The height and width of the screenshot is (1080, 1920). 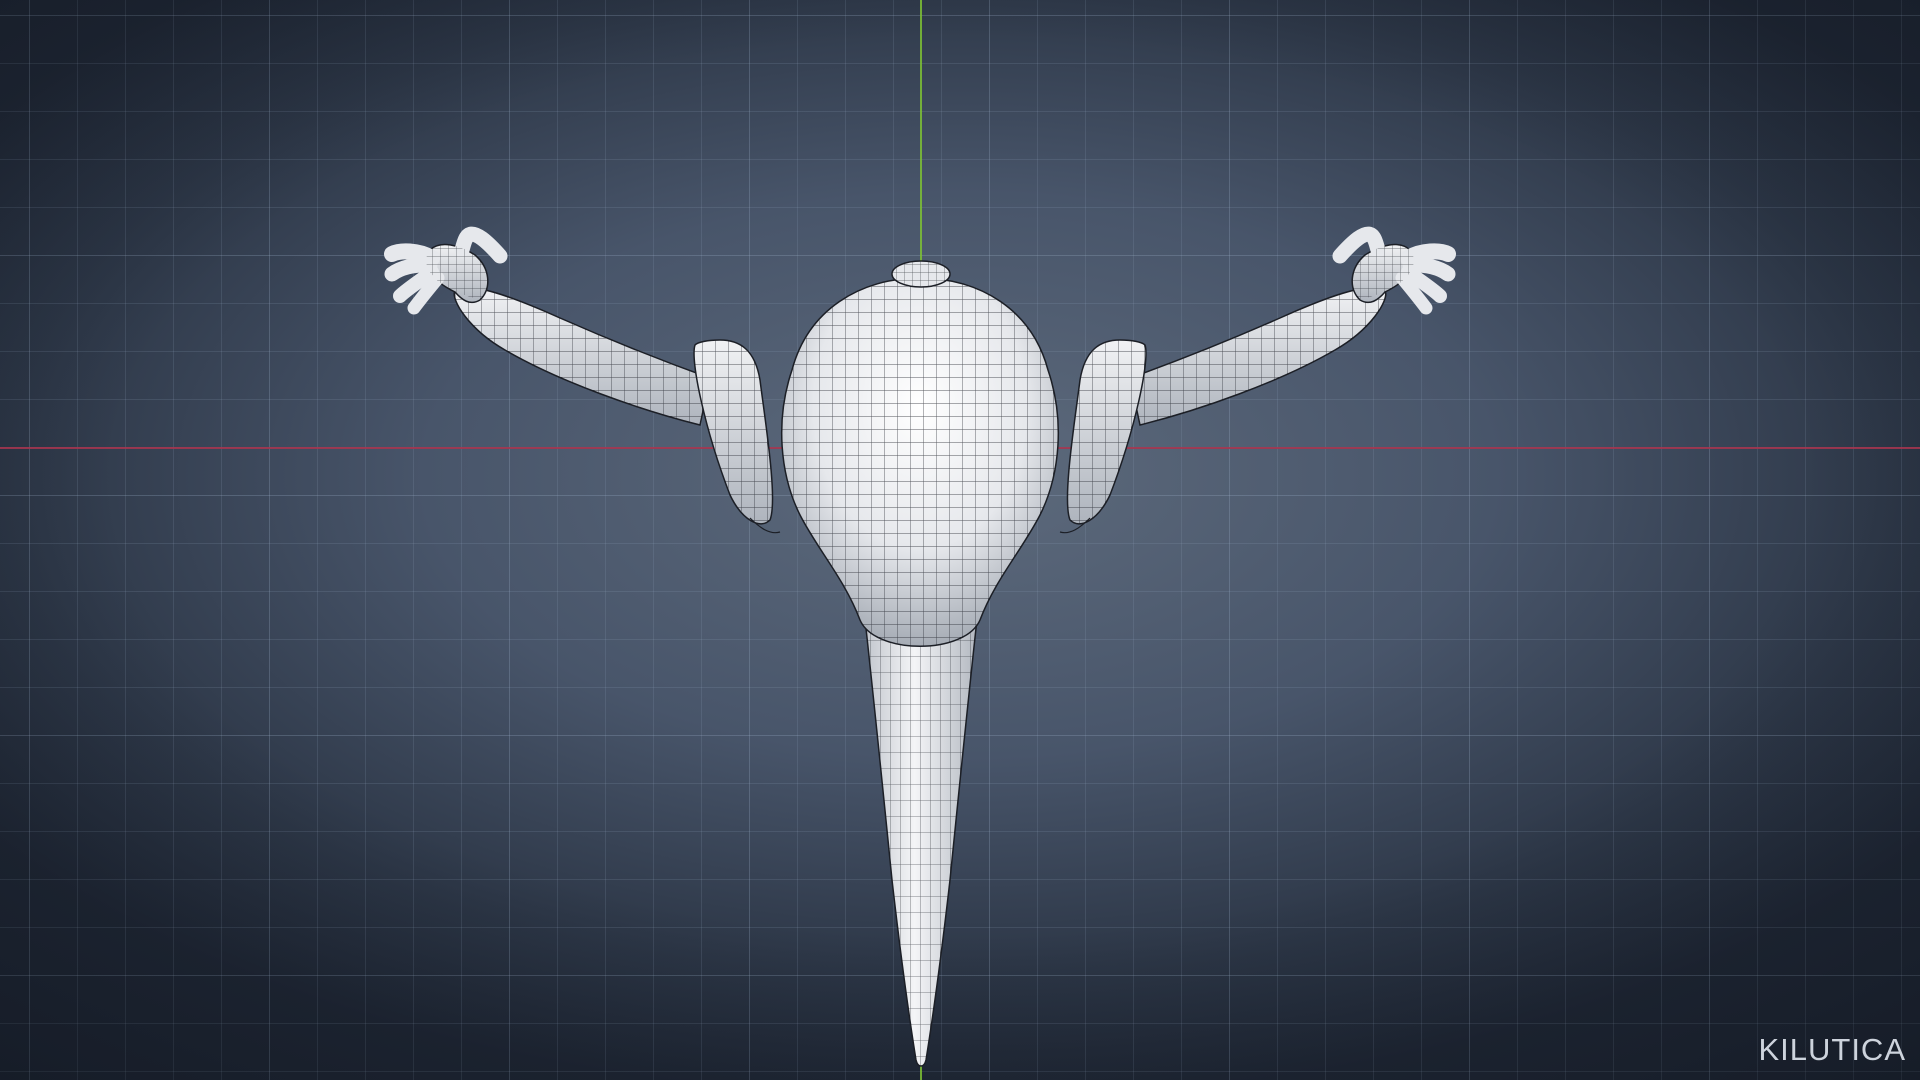 I want to click on left-shoulder-pad, so click(x=737, y=436).